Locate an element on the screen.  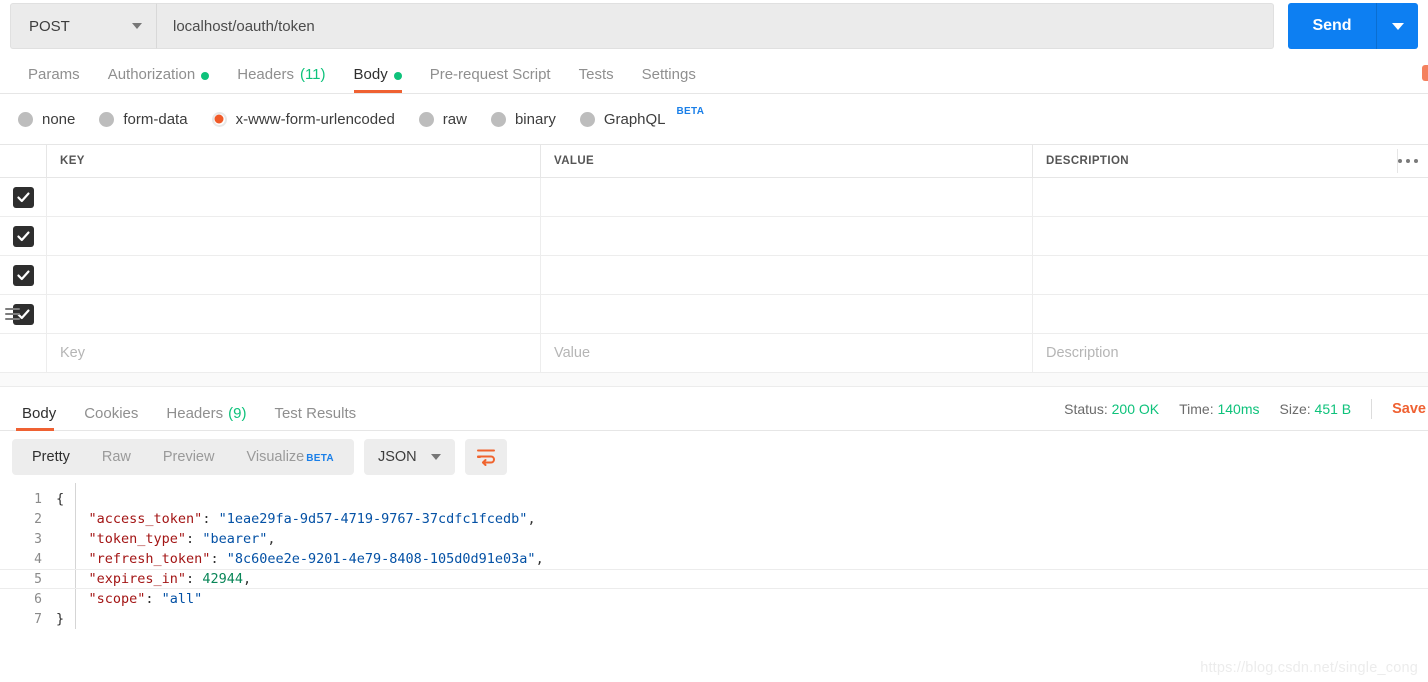
line-number: 5 is located at coordinates (38, 579).